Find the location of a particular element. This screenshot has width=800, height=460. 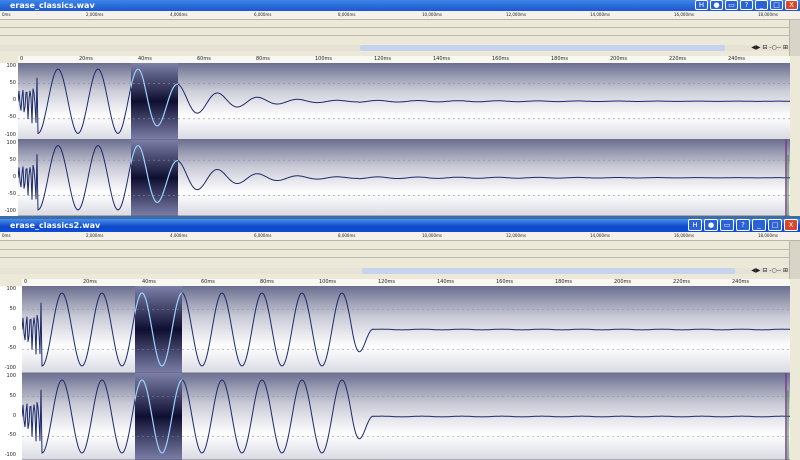

overview-tick-label: 4,000ms is located at coordinates (179, 14).